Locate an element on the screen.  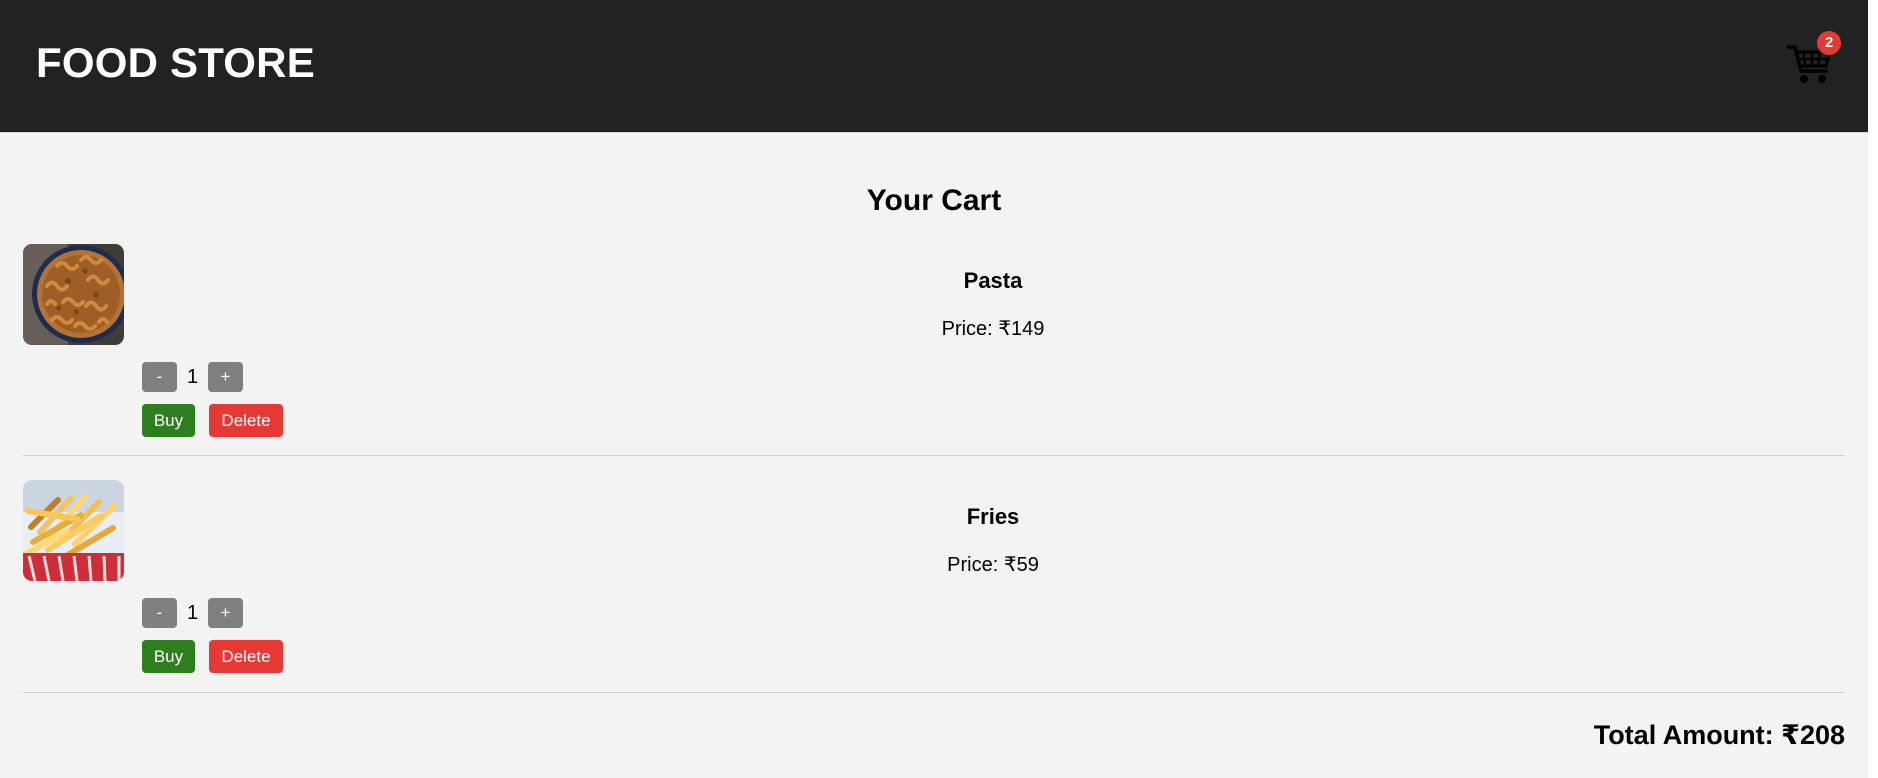
item-price: Price: ₹59 is located at coordinates (993, 565).